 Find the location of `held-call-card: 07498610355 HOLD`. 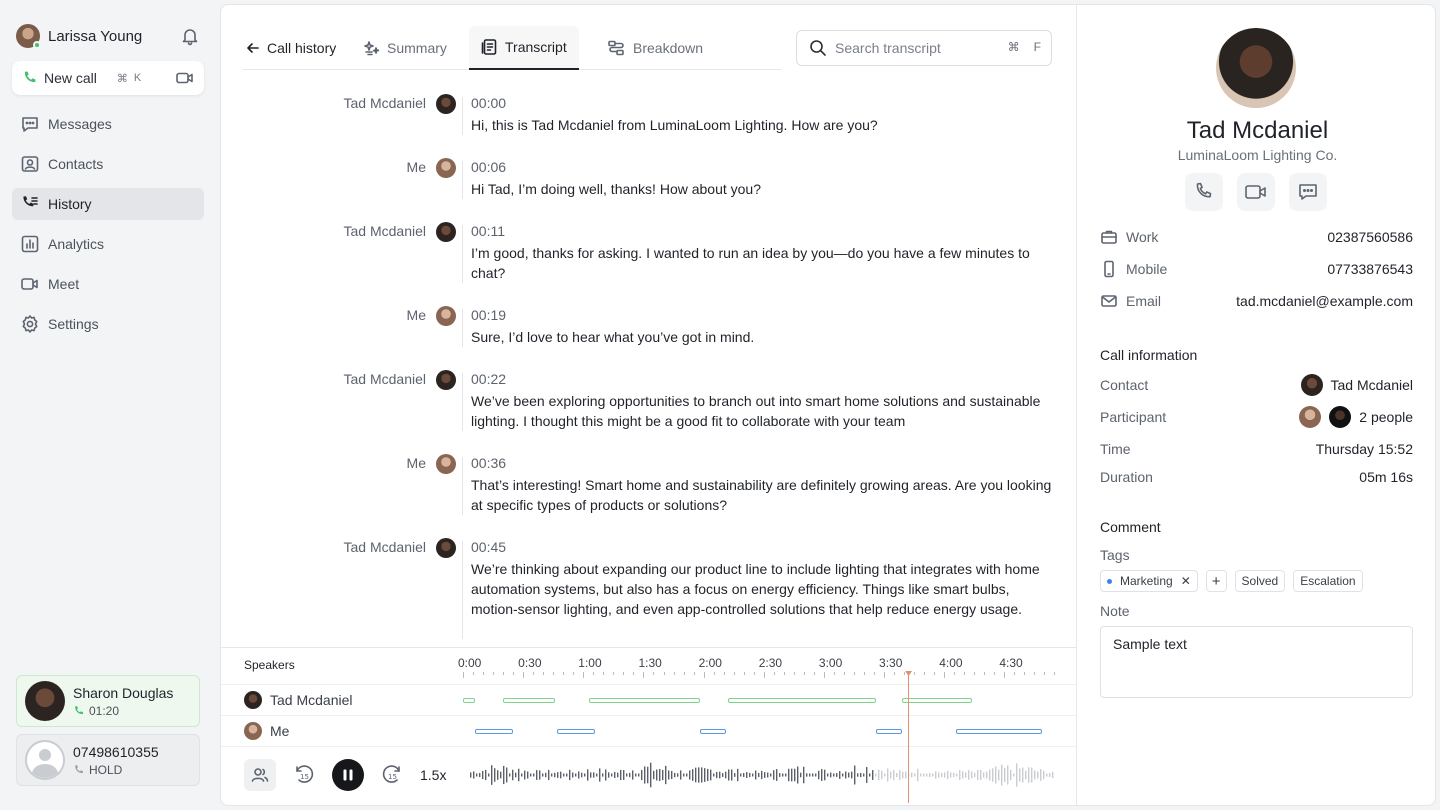

held-call-card: 07498610355 HOLD is located at coordinates (108, 760).